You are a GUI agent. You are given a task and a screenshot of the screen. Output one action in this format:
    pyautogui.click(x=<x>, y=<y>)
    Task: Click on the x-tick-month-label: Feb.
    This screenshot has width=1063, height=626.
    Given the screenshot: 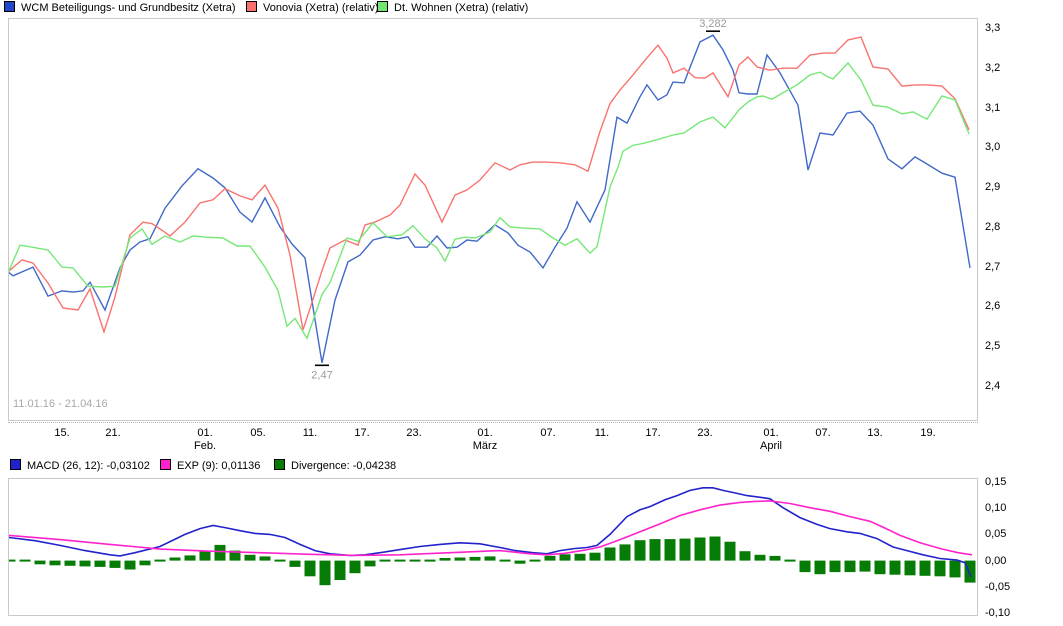 What is the action you would take?
    pyautogui.click(x=205, y=446)
    